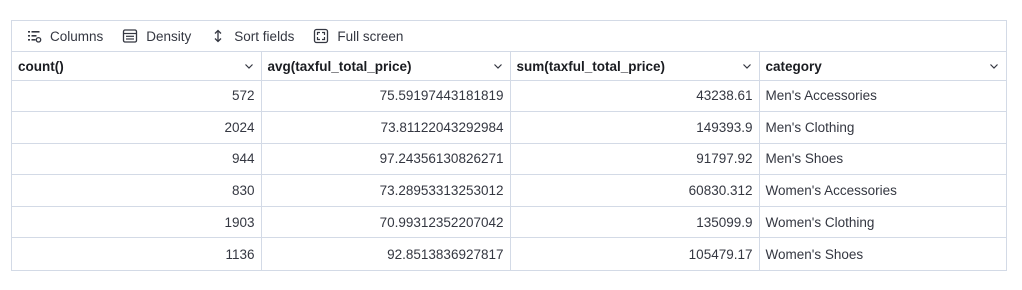 Image resolution: width=1022 pixels, height=290 pixels. I want to click on column-header-avg-price: avg(taxful_total_price), so click(386, 66).